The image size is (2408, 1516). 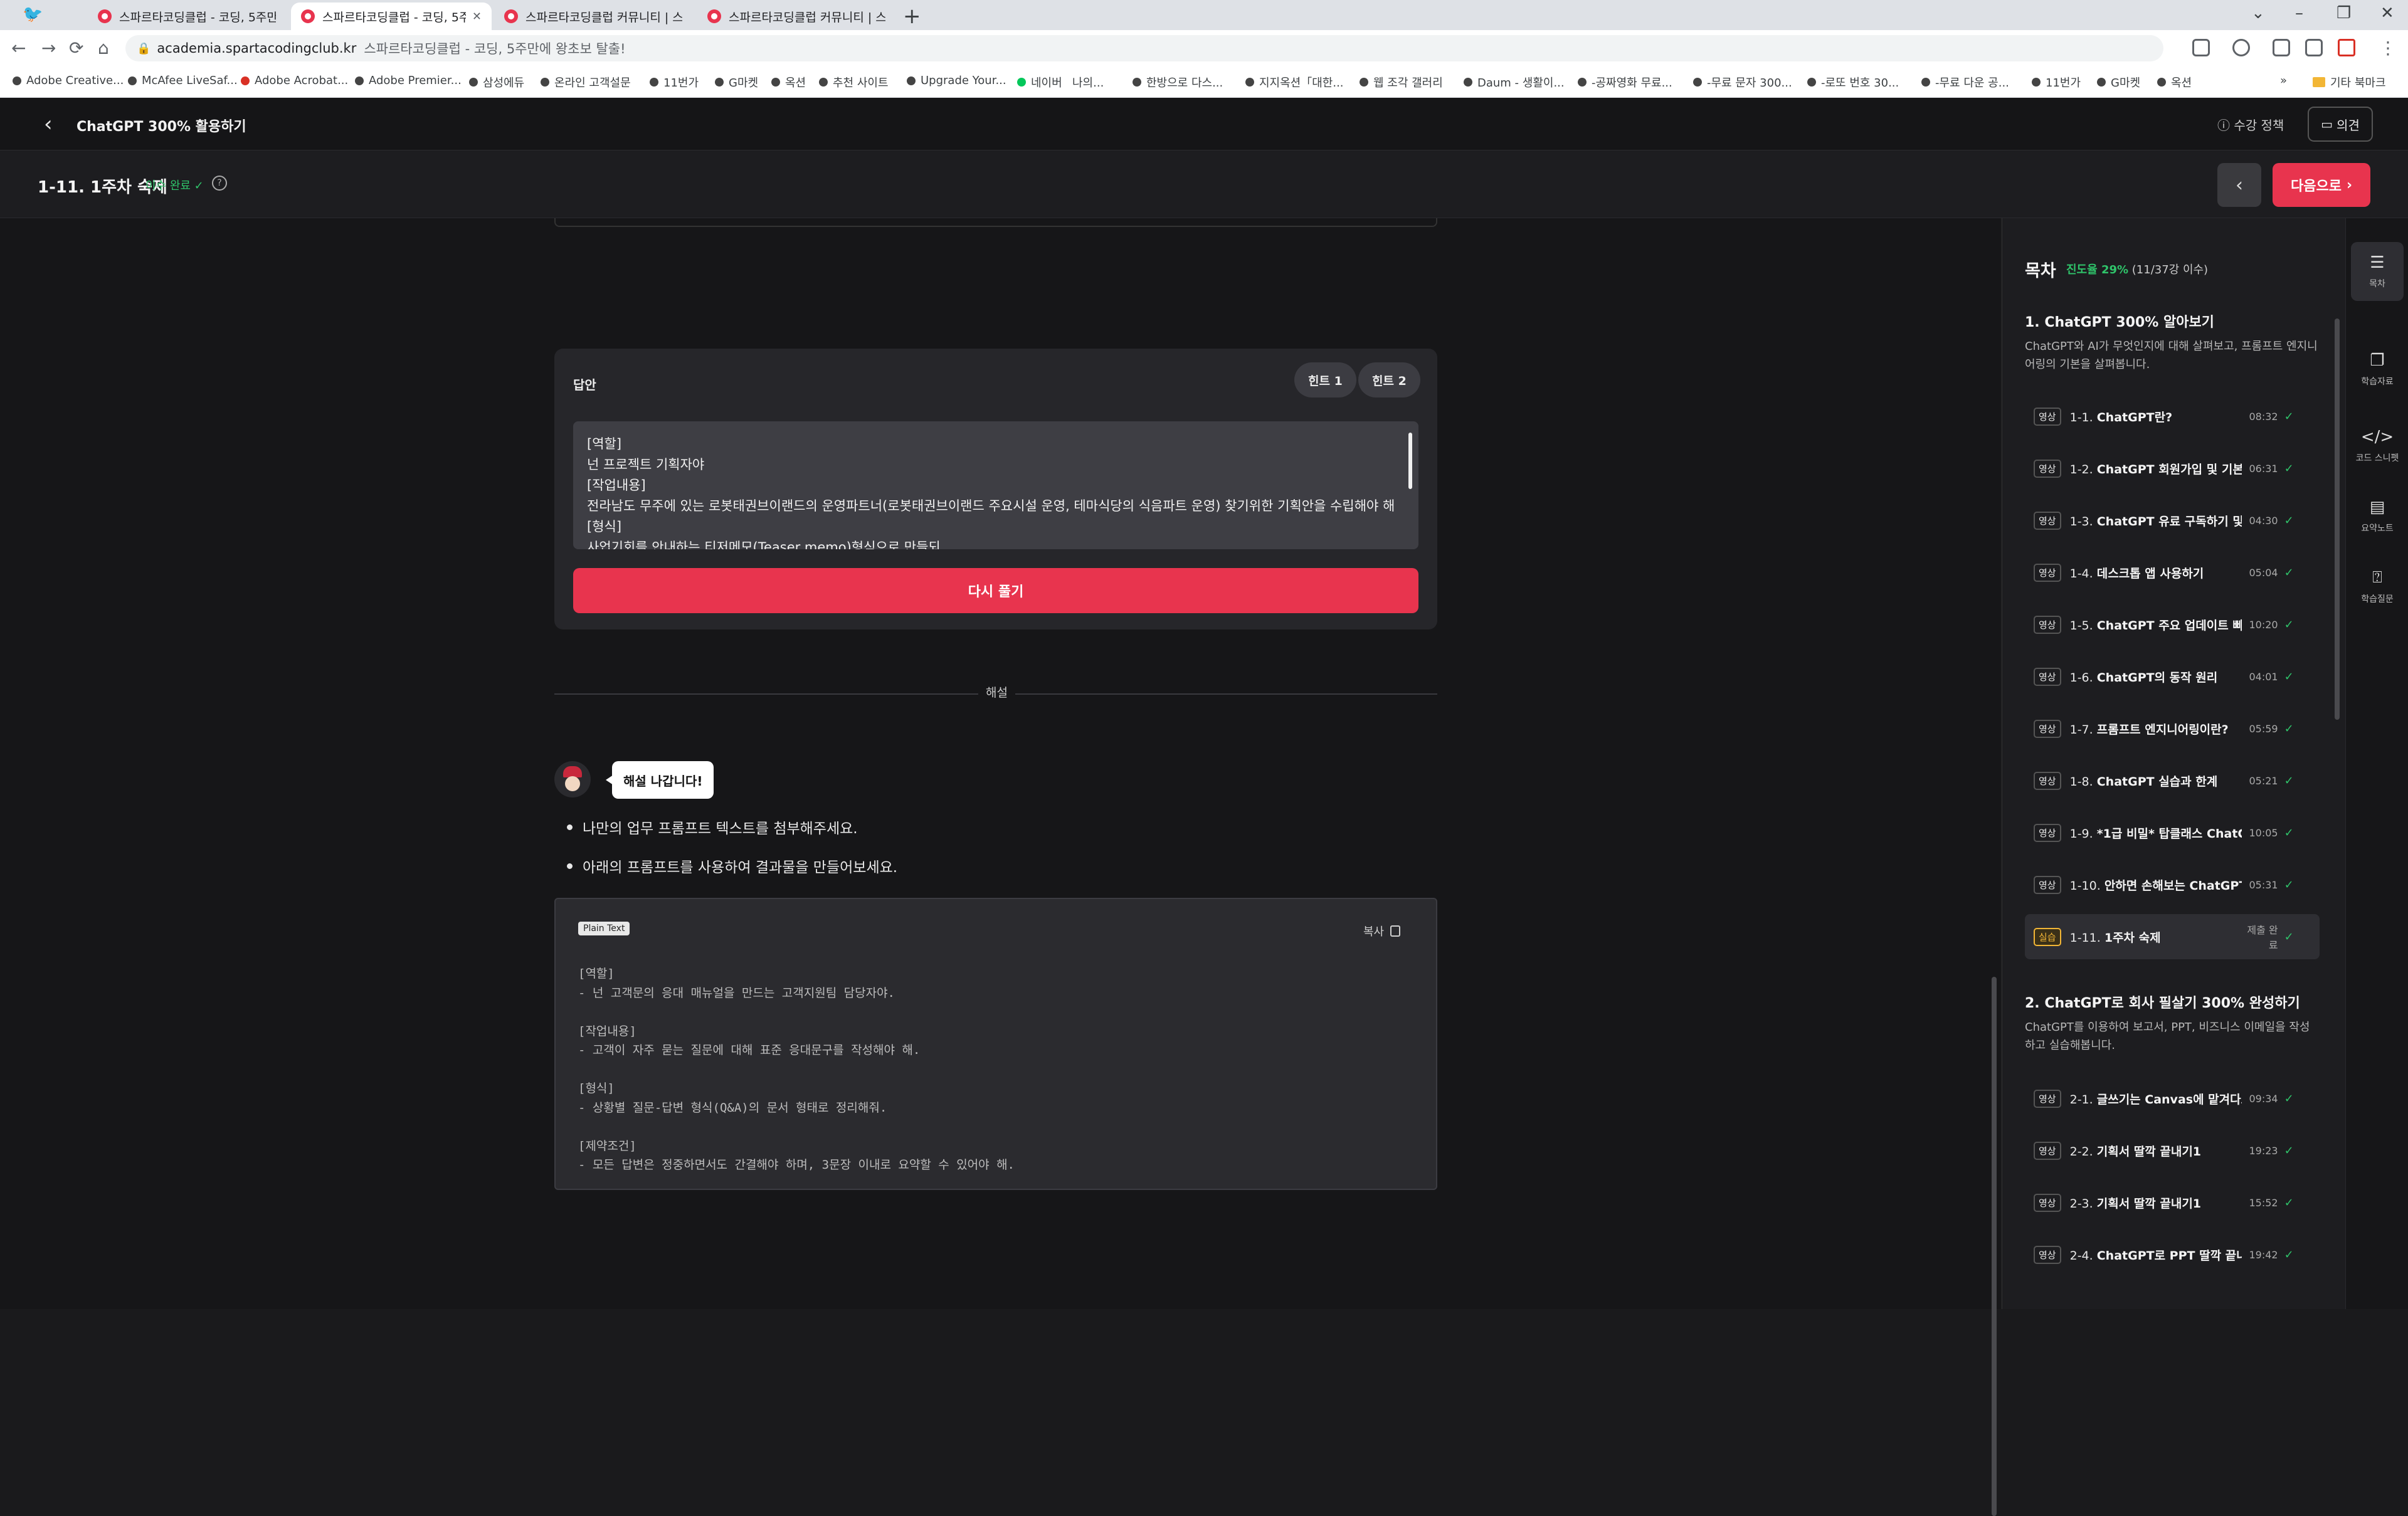 I want to click on bookmark-item: 삼성에듀, so click(x=496, y=82).